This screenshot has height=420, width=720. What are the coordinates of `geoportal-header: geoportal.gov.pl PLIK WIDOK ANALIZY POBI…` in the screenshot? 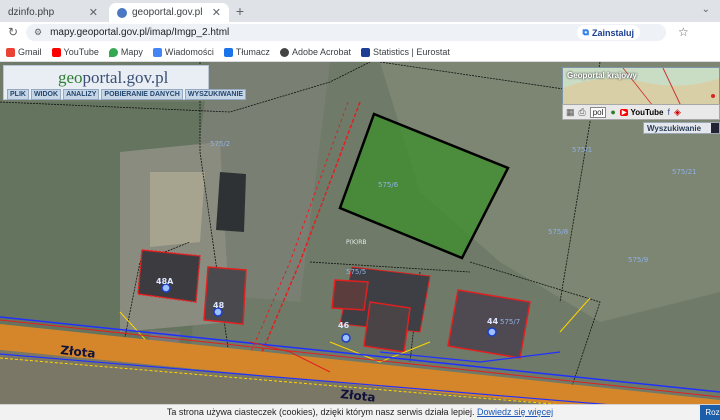 It's located at (125, 82).